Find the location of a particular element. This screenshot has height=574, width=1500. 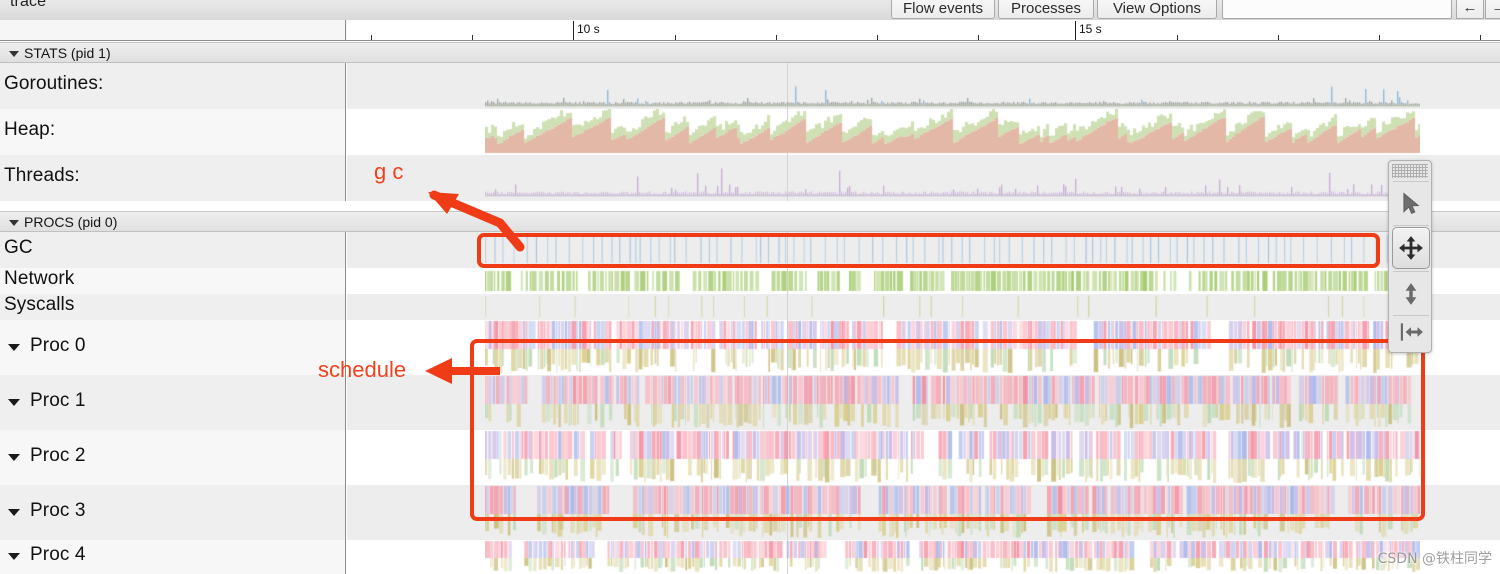

track-row: Proc 2 is located at coordinates (750, 457).